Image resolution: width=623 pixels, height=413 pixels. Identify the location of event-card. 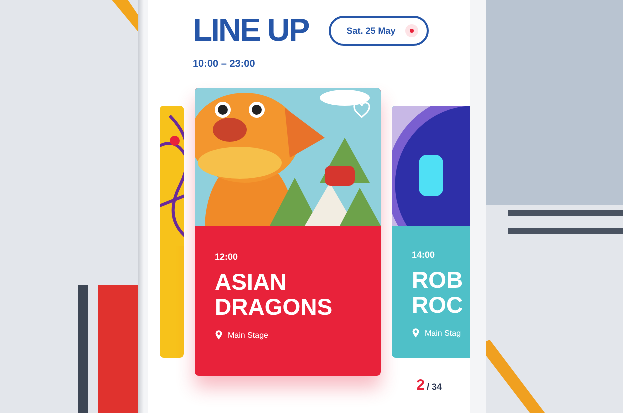
(172, 232).